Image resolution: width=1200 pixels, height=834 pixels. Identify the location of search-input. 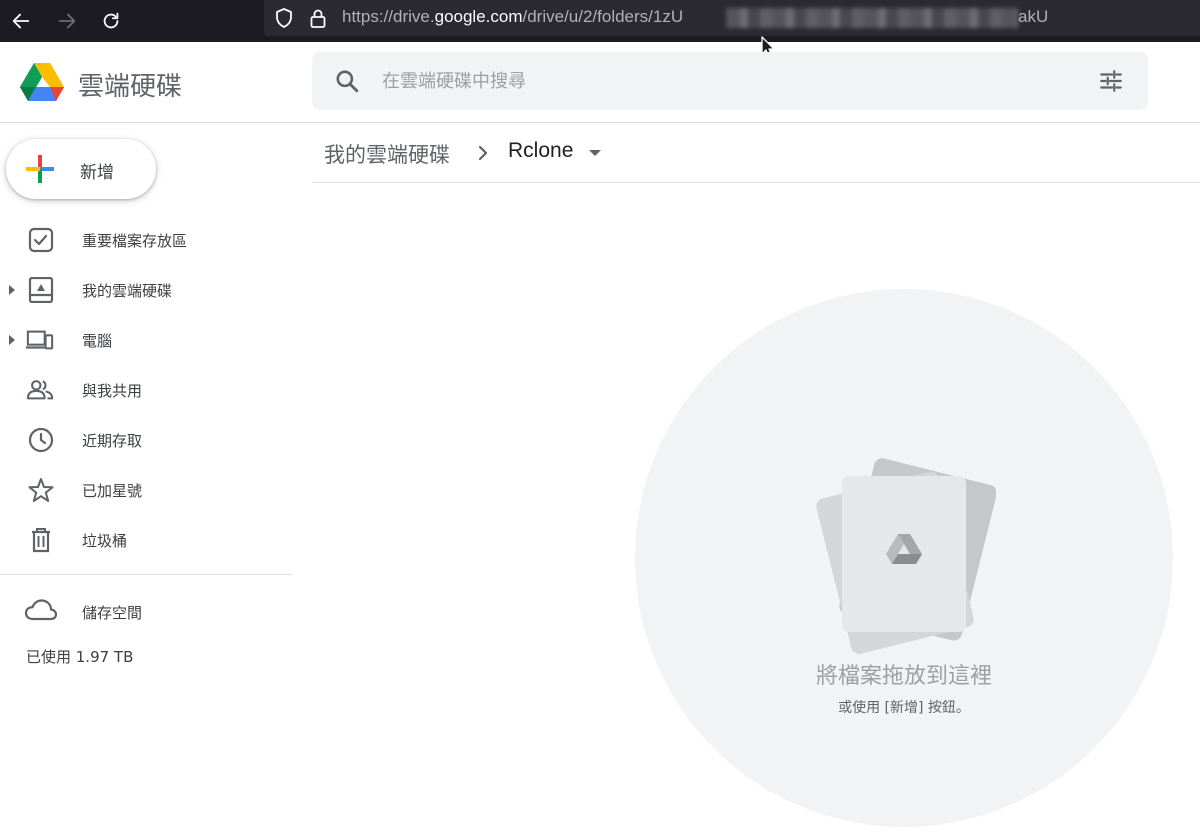
(722, 81).